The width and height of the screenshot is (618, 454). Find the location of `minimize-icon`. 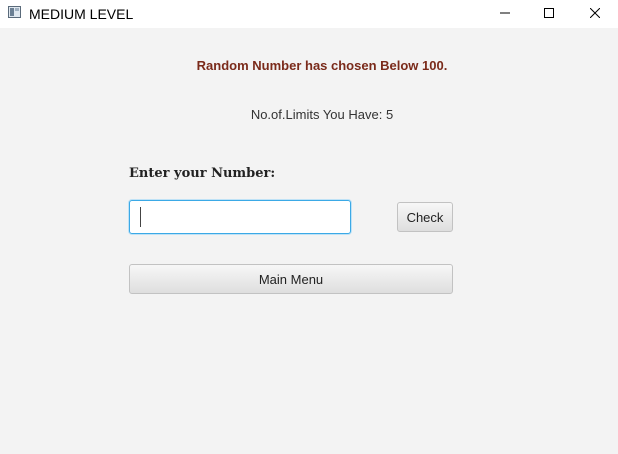

minimize-icon is located at coordinates (505, 14).